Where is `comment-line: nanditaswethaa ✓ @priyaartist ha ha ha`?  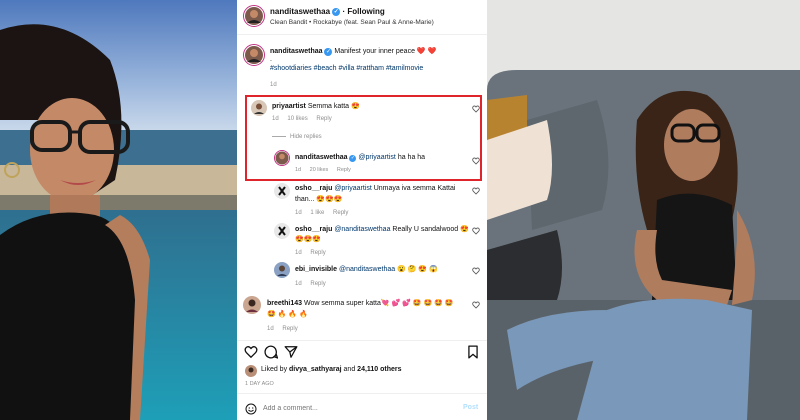 comment-line: nanditaswethaa ✓ @priyaartist ha ha ha is located at coordinates (360, 158).